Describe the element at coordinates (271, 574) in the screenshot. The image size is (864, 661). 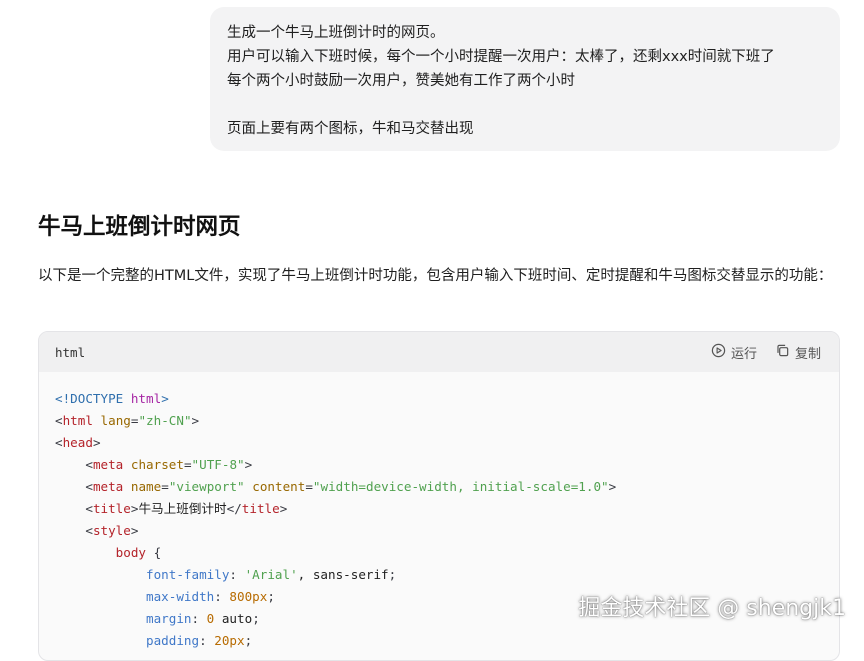
I see `code-line: font-family: 'Arial', sans-serif;` at that location.